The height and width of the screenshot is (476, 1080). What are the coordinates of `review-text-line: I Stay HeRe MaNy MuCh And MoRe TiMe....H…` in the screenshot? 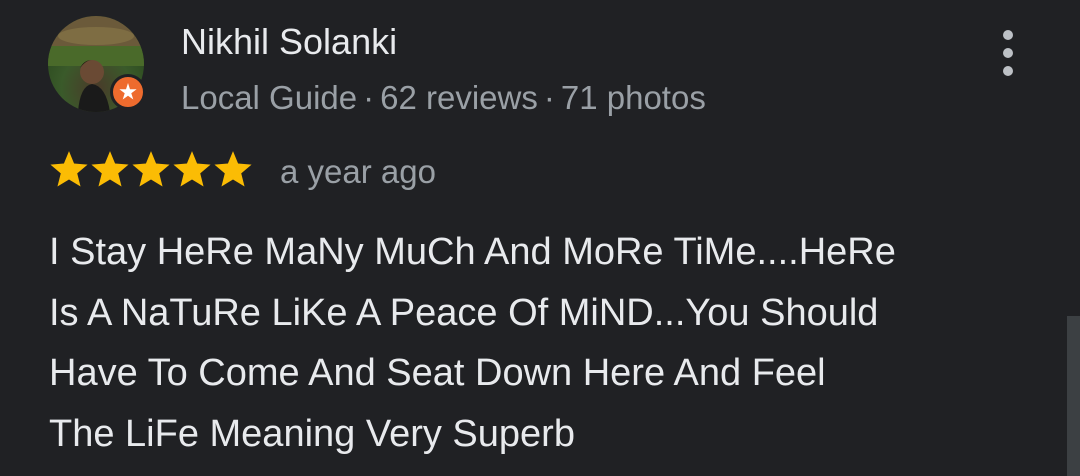 It's located at (472, 252).